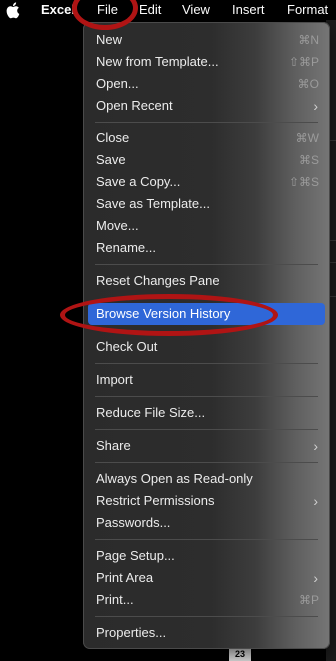  What do you see at coordinates (206, 138) in the screenshot?
I see `menu-item-close: Close ⌘W` at bounding box center [206, 138].